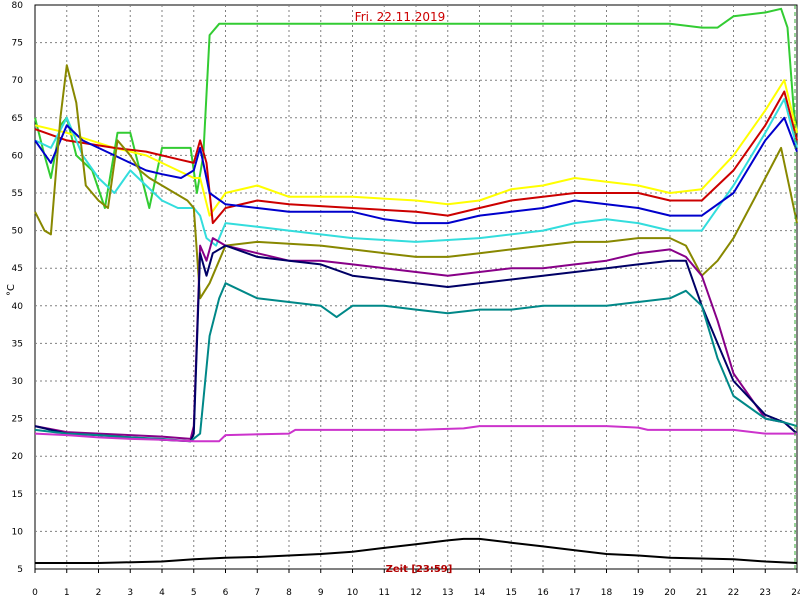  What do you see at coordinates (18, 307) in the screenshot?
I see `y-tick-label: 40` at bounding box center [18, 307].